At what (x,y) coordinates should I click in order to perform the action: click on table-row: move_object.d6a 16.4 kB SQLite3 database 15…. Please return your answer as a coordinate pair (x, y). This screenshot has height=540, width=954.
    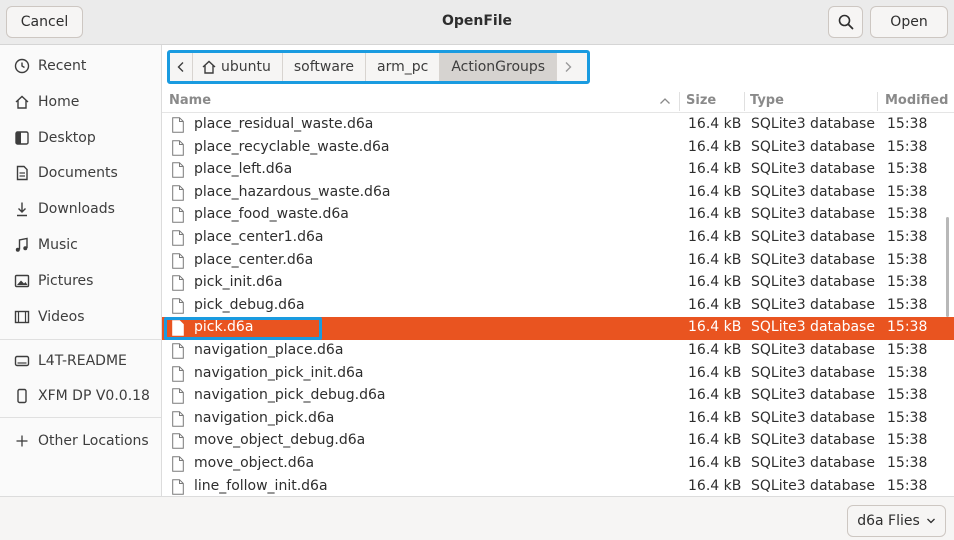
    Looking at the image, I should click on (558, 464).